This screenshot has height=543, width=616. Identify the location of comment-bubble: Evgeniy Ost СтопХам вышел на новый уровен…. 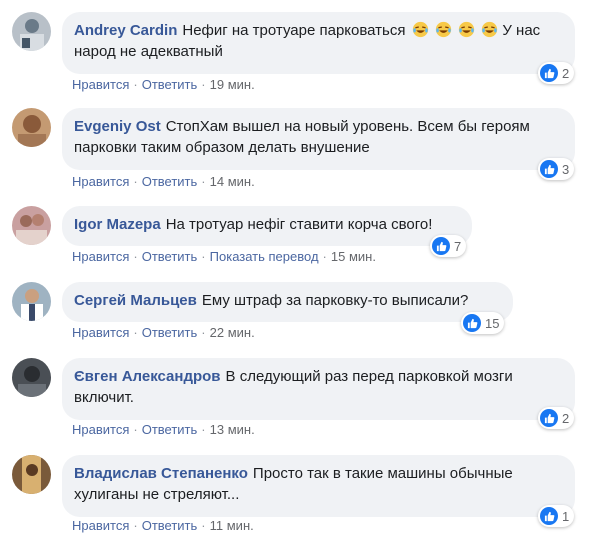
(318, 139).